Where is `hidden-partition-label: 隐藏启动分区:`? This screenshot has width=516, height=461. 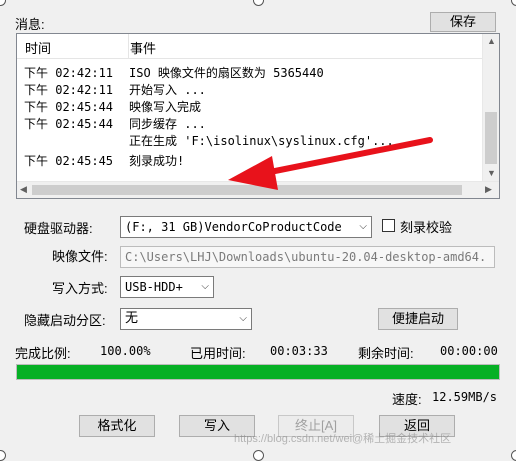
hidden-partition-label: 隐藏启动分区: is located at coordinates (65, 320).